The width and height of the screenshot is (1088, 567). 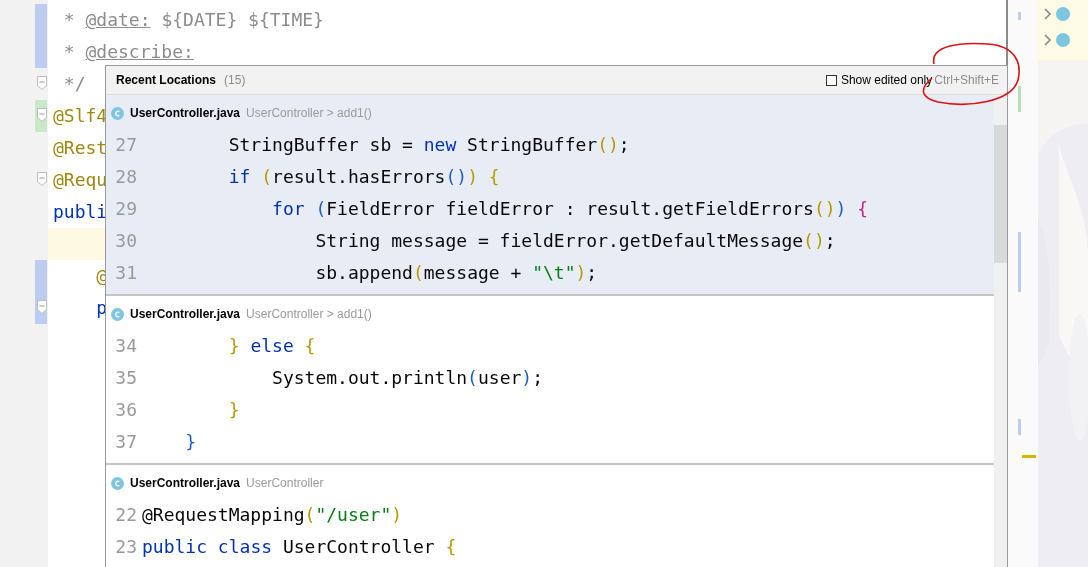 What do you see at coordinates (235, 80) in the screenshot?
I see `location-count: (15)` at bounding box center [235, 80].